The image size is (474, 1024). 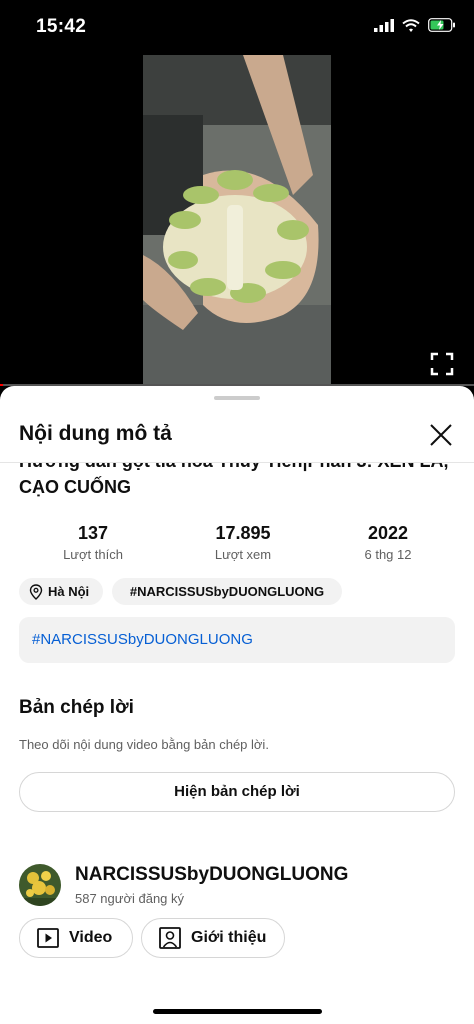 I want to click on sheet-header: Nội dung mô tả, so click(x=237, y=436).